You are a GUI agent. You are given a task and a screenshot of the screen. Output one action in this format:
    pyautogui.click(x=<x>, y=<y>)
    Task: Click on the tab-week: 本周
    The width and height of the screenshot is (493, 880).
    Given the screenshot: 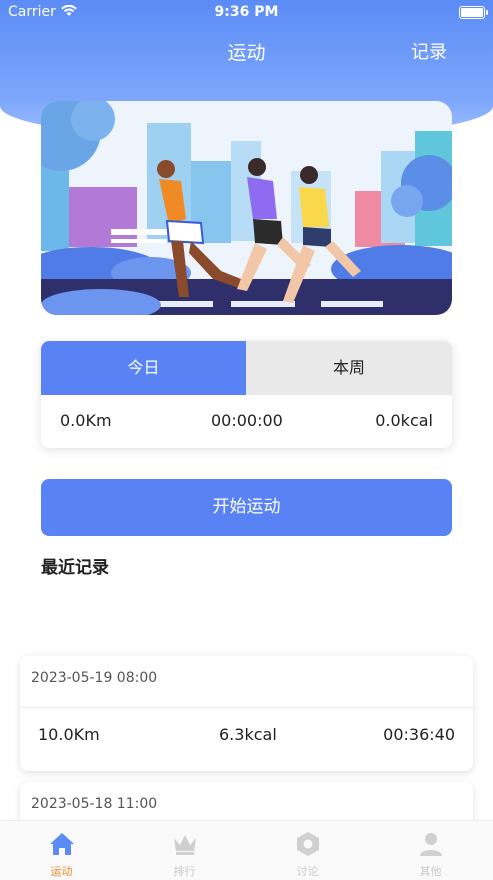 What is the action you would take?
    pyautogui.click(x=349, y=368)
    